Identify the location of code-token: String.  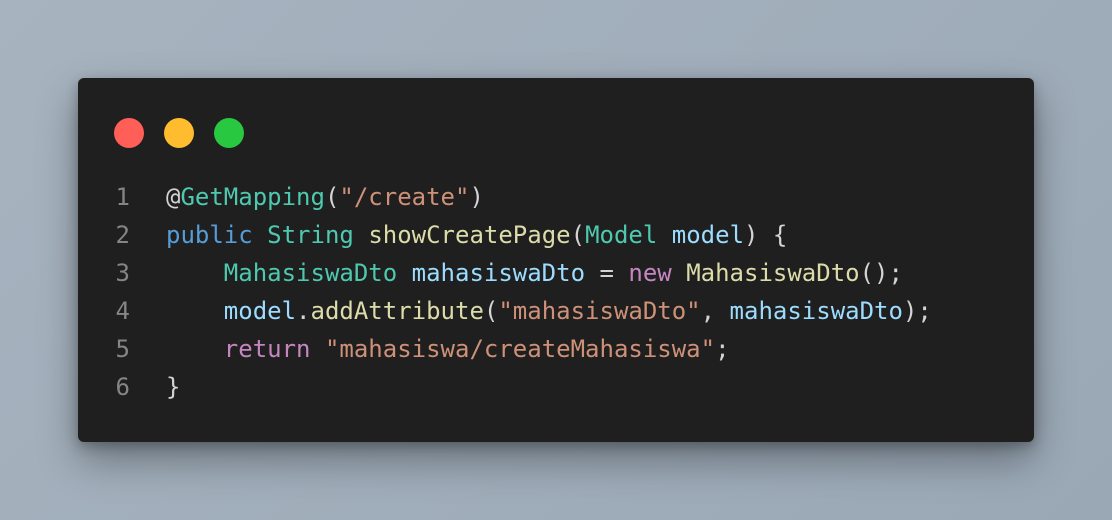
(310, 235).